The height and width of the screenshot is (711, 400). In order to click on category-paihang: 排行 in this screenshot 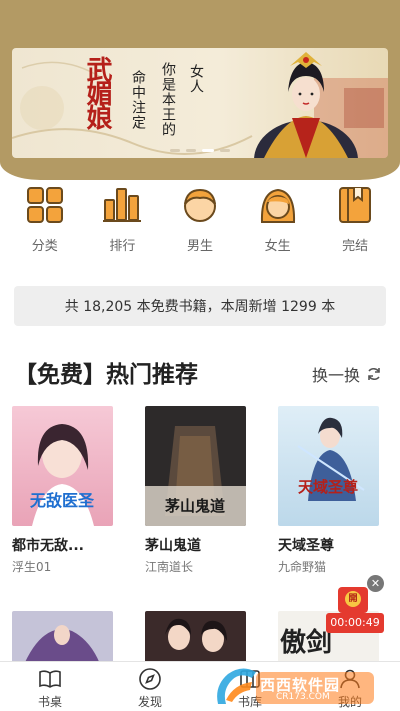, I will do `click(122, 220)`.